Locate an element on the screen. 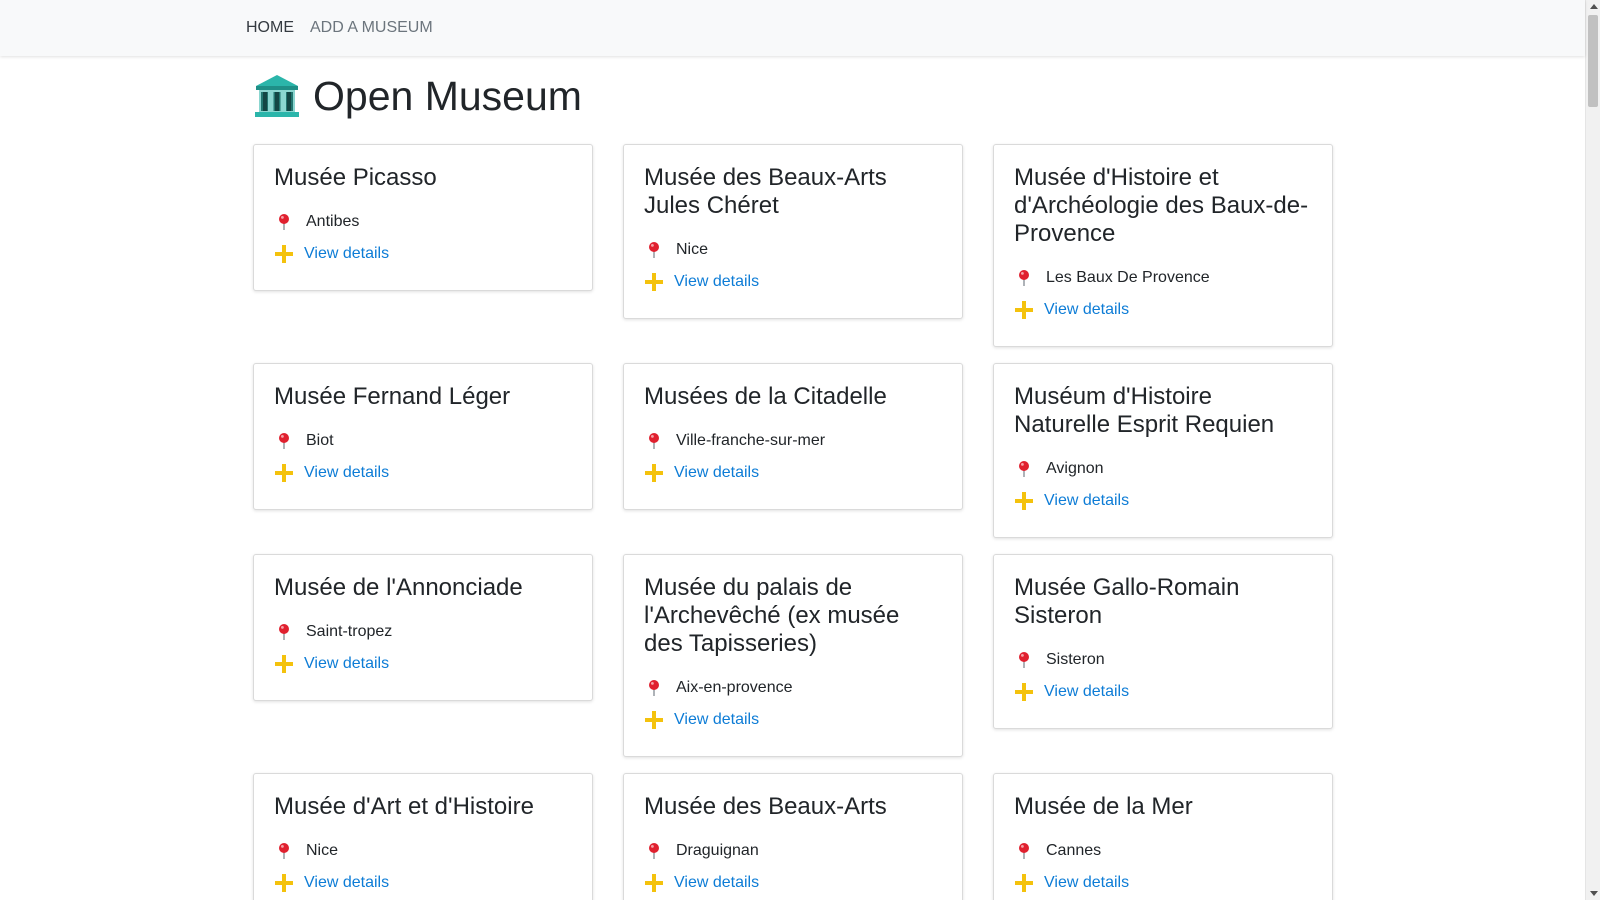 The height and width of the screenshot is (900, 1600). museum-city: Antibes is located at coordinates (333, 221).